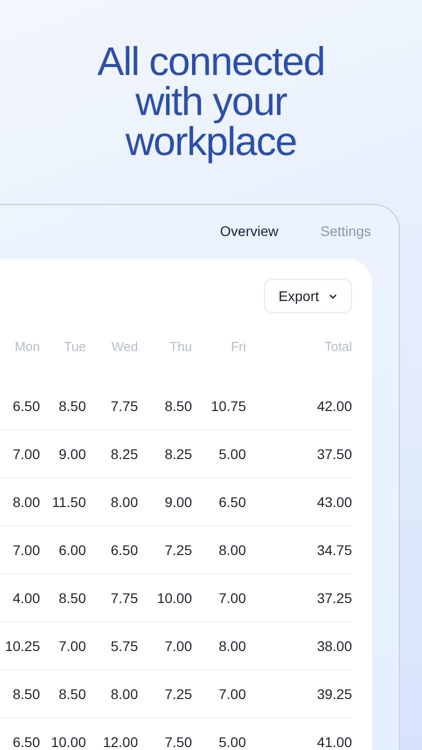 This screenshot has width=422, height=750. What do you see at coordinates (165, 598) in the screenshot?
I see `table-cell: 10.00` at bounding box center [165, 598].